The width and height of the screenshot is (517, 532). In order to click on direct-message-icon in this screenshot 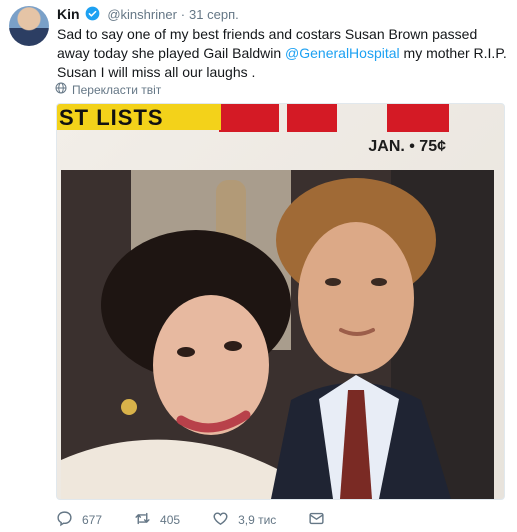, I will do `click(316, 520)`.